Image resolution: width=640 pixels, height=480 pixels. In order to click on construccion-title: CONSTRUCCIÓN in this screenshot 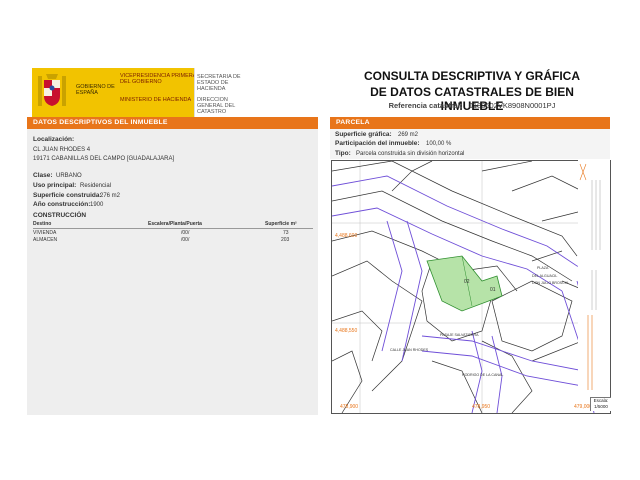, I will do `click(60, 215)`.